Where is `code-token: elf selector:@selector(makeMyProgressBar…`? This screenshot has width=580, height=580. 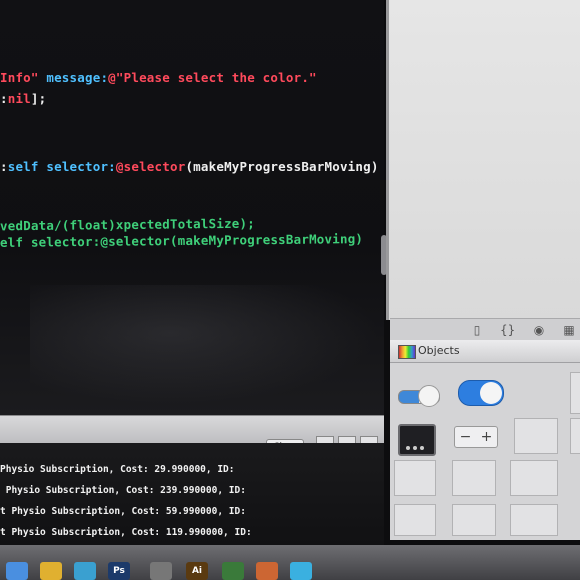 code-token: elf selector:@selector(makeMyProgressBar… is located at coordinates (182, 240).